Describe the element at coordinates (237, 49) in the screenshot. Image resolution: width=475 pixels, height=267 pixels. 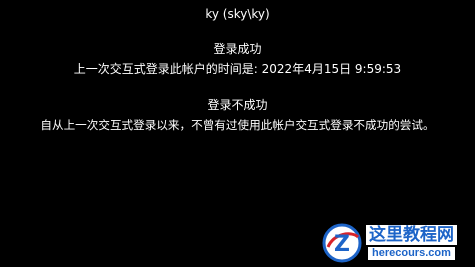
I see `success-title: 登录成功` at that location.